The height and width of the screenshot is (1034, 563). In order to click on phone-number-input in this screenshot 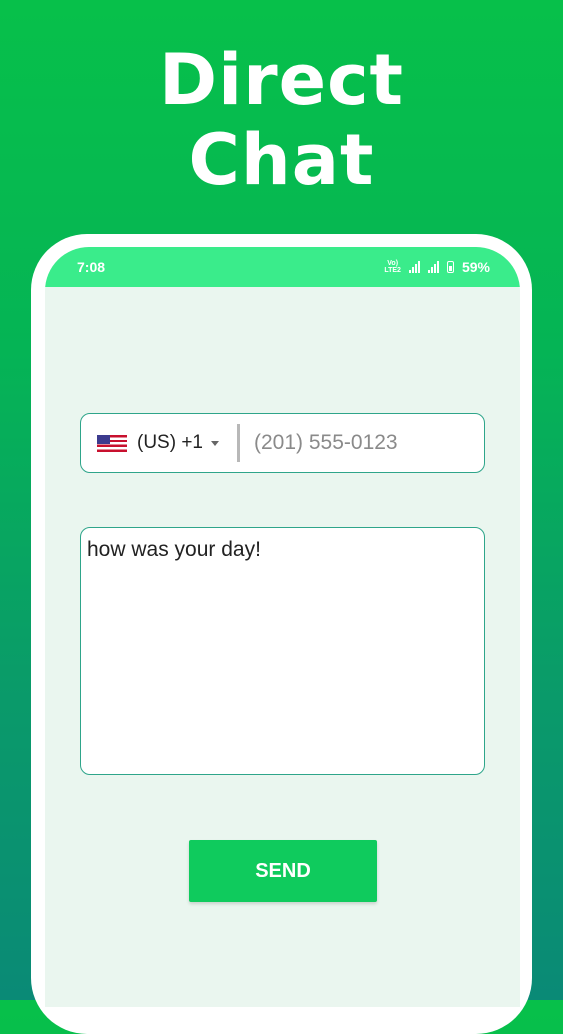, I will do `click(364, 443)`.